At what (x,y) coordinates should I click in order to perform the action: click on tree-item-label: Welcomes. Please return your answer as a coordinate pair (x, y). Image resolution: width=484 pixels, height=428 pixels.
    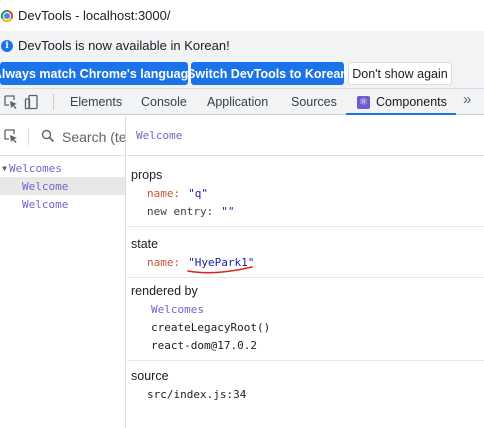
    Looking at the image, I should click on (35, 168).